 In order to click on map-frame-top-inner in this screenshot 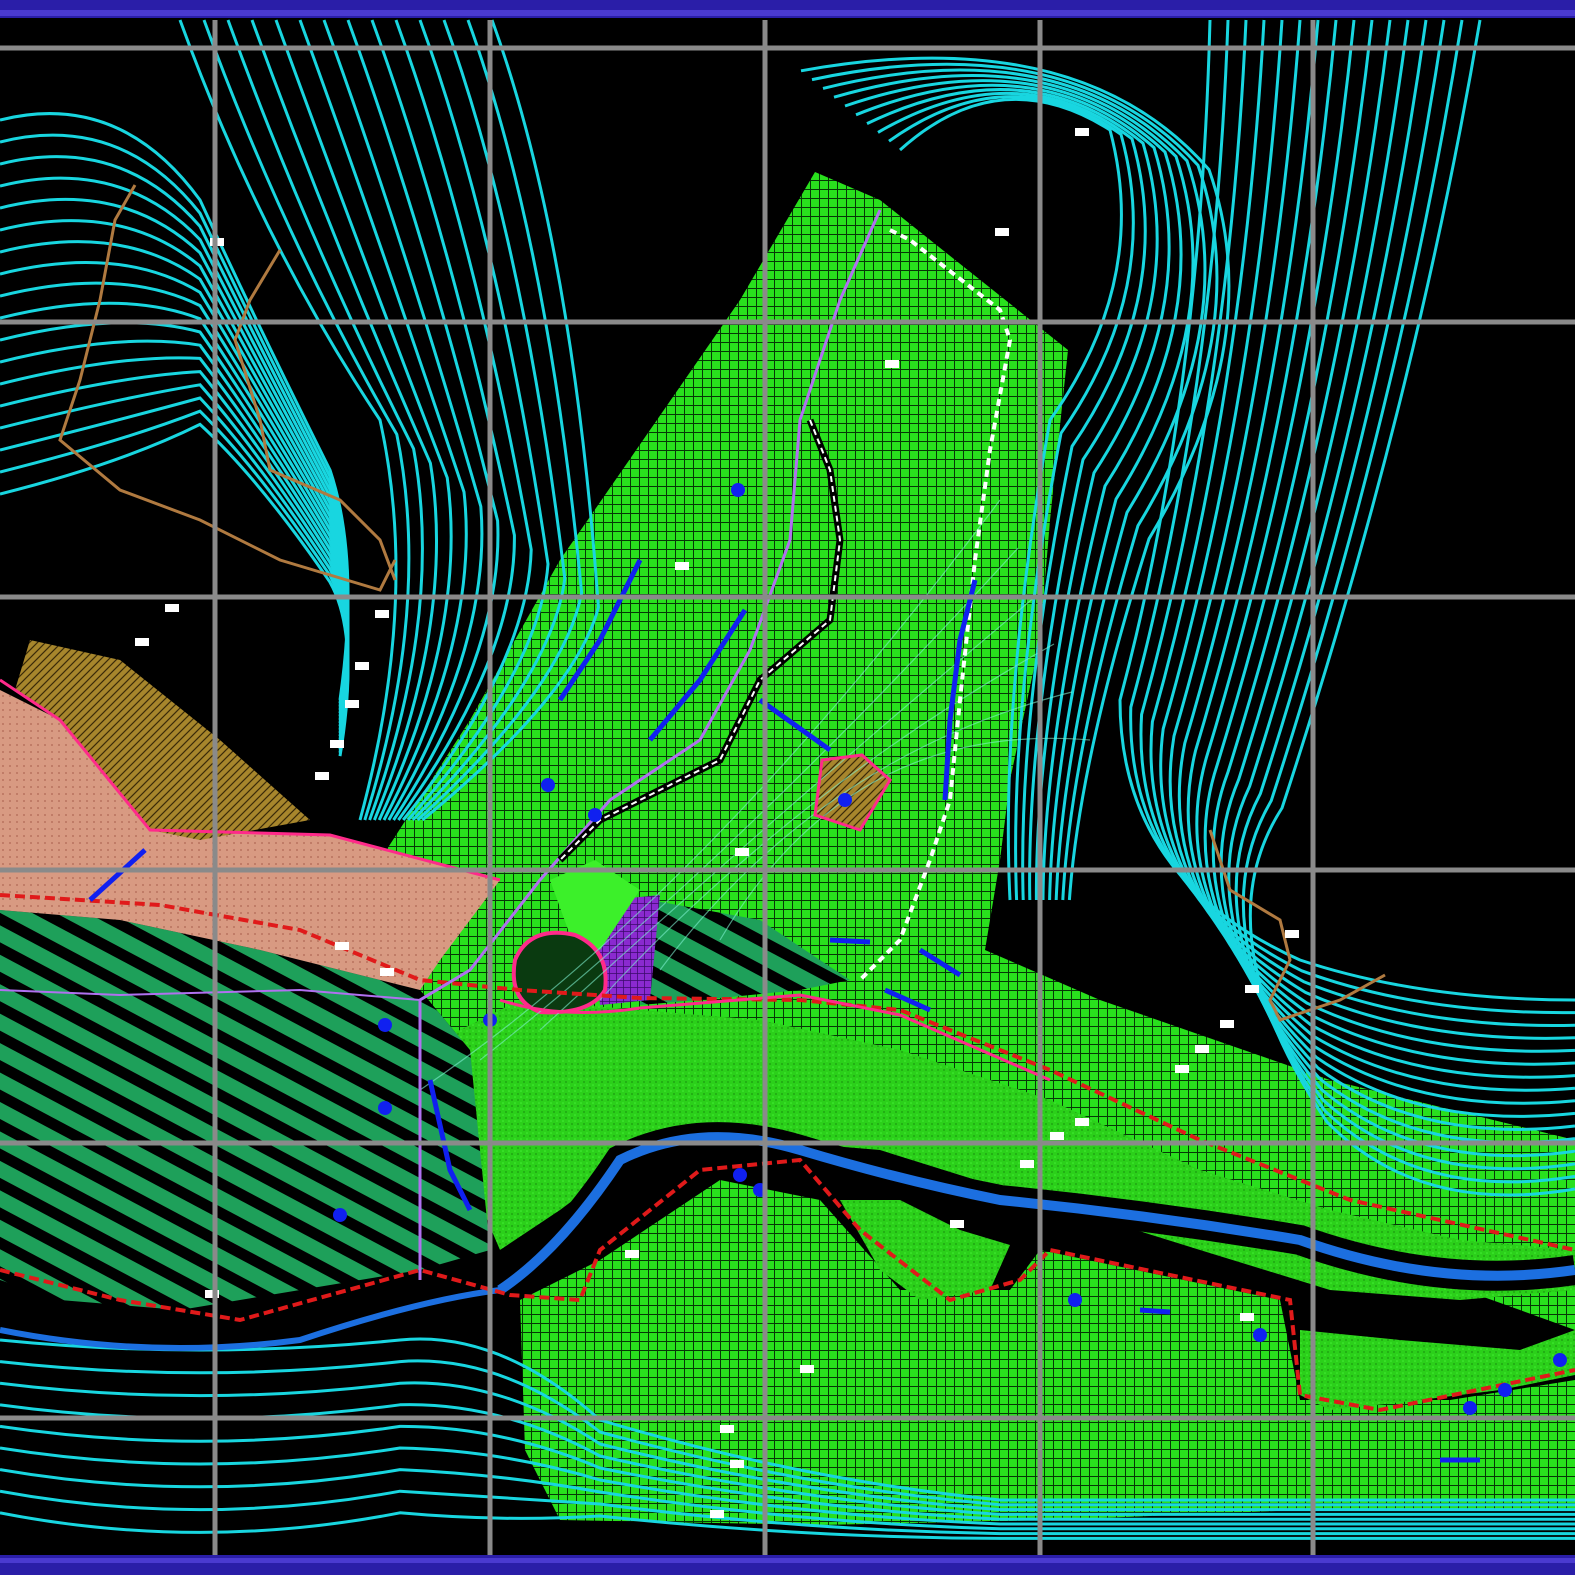, I will do `click(787, 13)`.